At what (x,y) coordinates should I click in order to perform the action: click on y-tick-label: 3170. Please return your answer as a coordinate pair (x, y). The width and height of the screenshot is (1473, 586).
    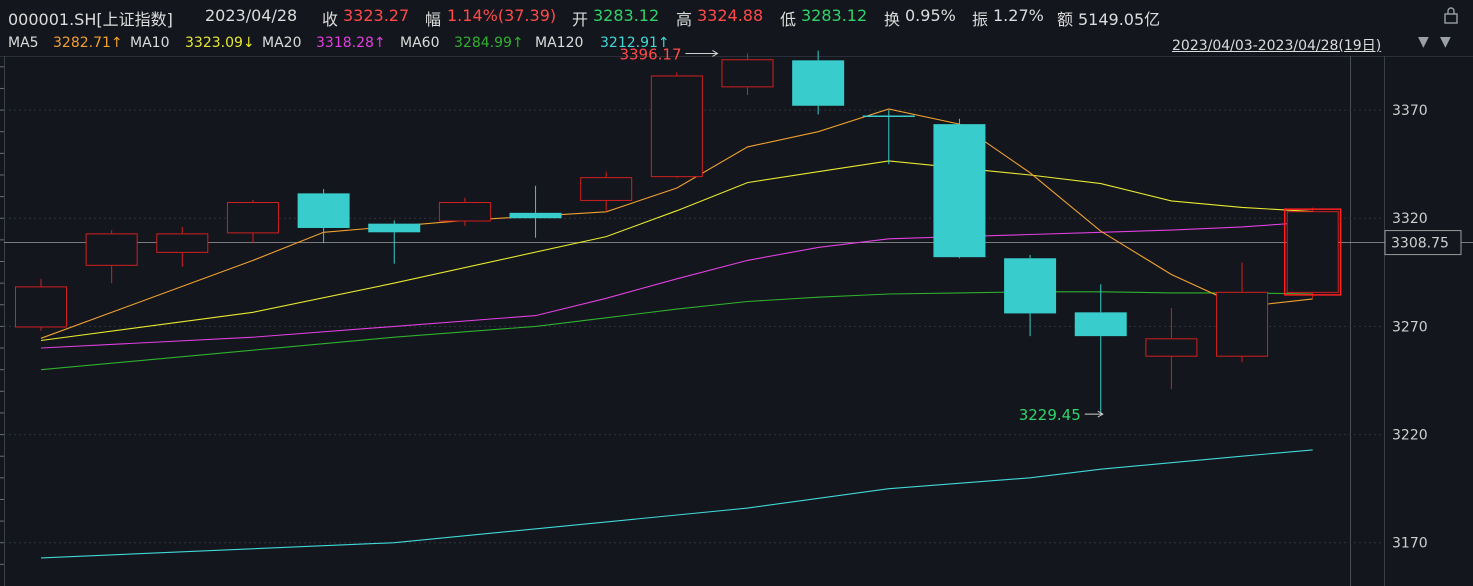
    Looking at the image, I should click on (1410, 544).